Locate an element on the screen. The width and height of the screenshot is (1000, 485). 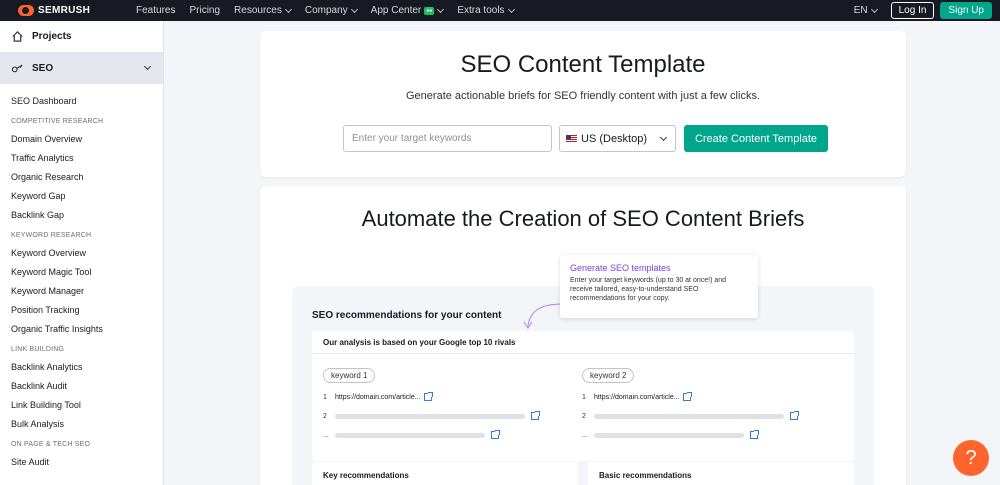
region-value: US (Desktop) is located at coordinates (614, 138).